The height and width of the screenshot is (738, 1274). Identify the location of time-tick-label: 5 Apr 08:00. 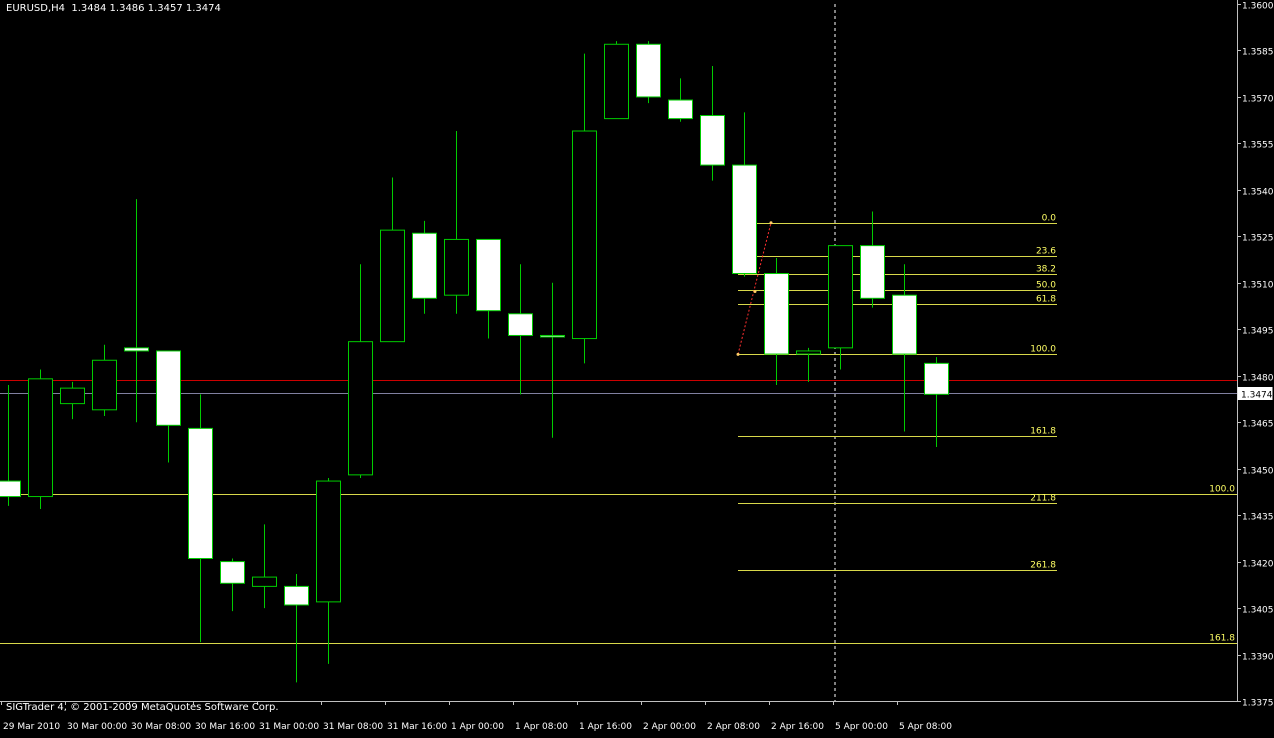
(925, 727).